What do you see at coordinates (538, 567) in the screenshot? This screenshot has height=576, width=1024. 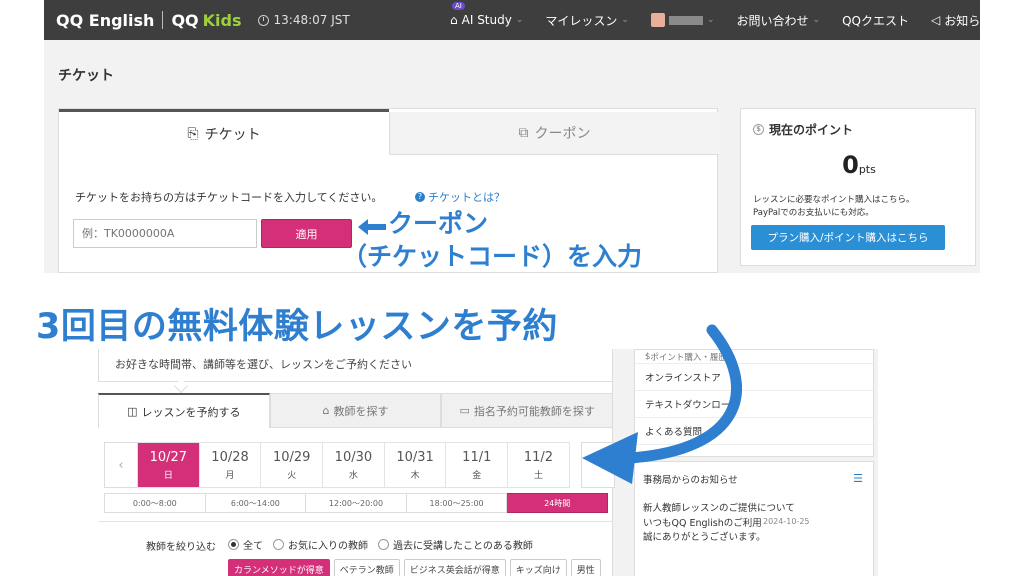 I see `chip-kids: キッズ向け` at bounding box center [538, 567].